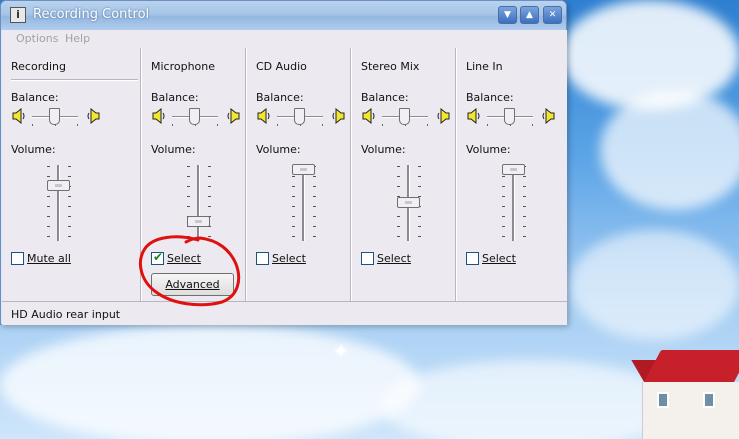 This screenshot has height=439, width=739. I want to click on window-title: Recording Control, so click(91, 14).